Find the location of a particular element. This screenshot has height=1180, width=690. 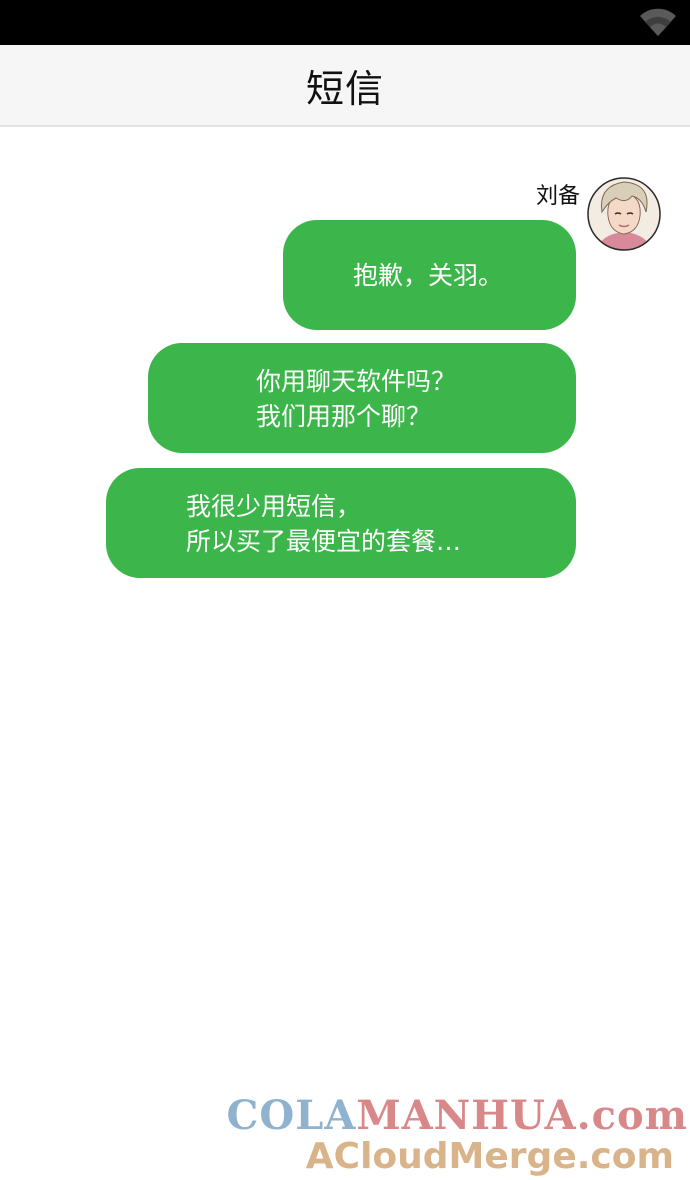

sender-name: 刘备 is located at coordinates (557, 196).